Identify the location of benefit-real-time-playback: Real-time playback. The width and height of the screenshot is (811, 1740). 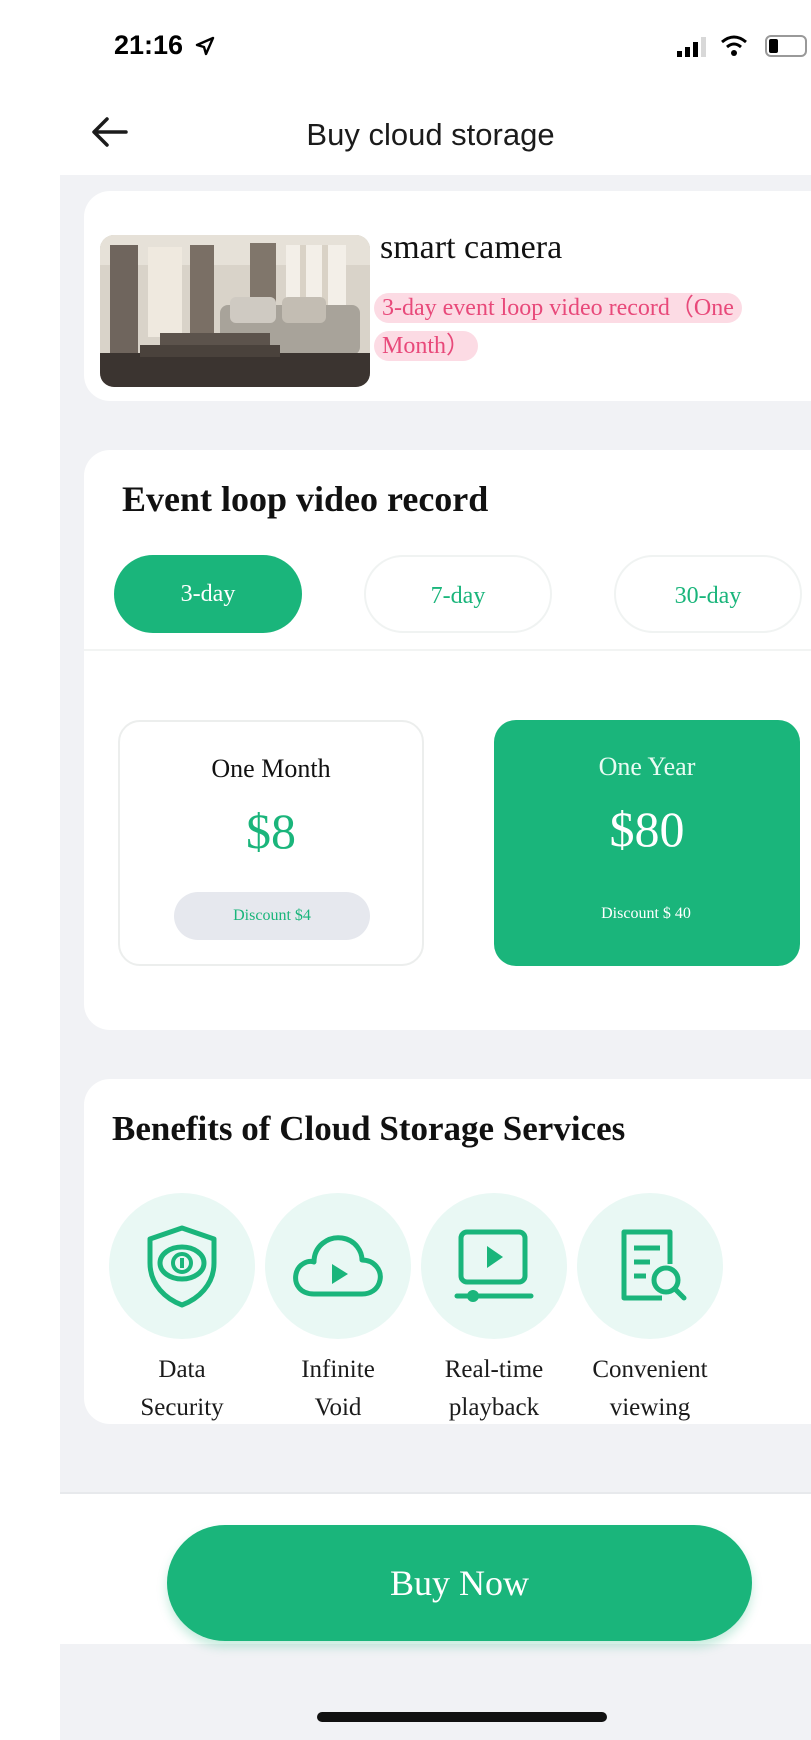
(494, 1310).